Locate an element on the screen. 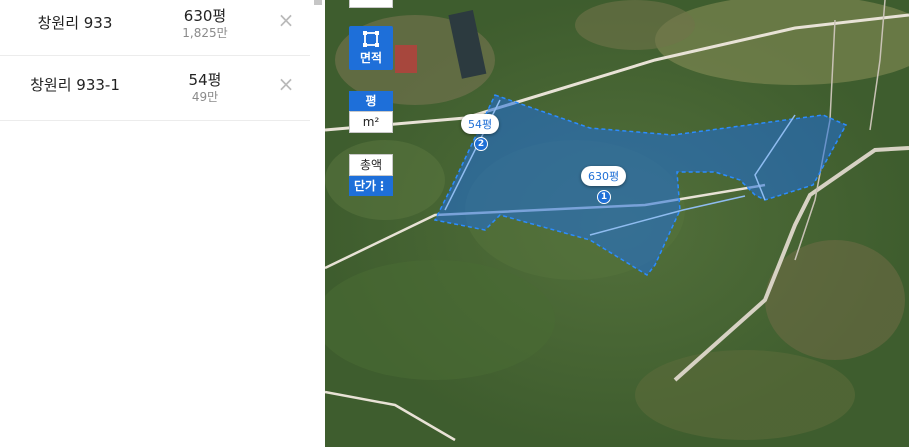 The image size is (909, 447). parcel-label: 54평 is located at coordinates (480, 124).